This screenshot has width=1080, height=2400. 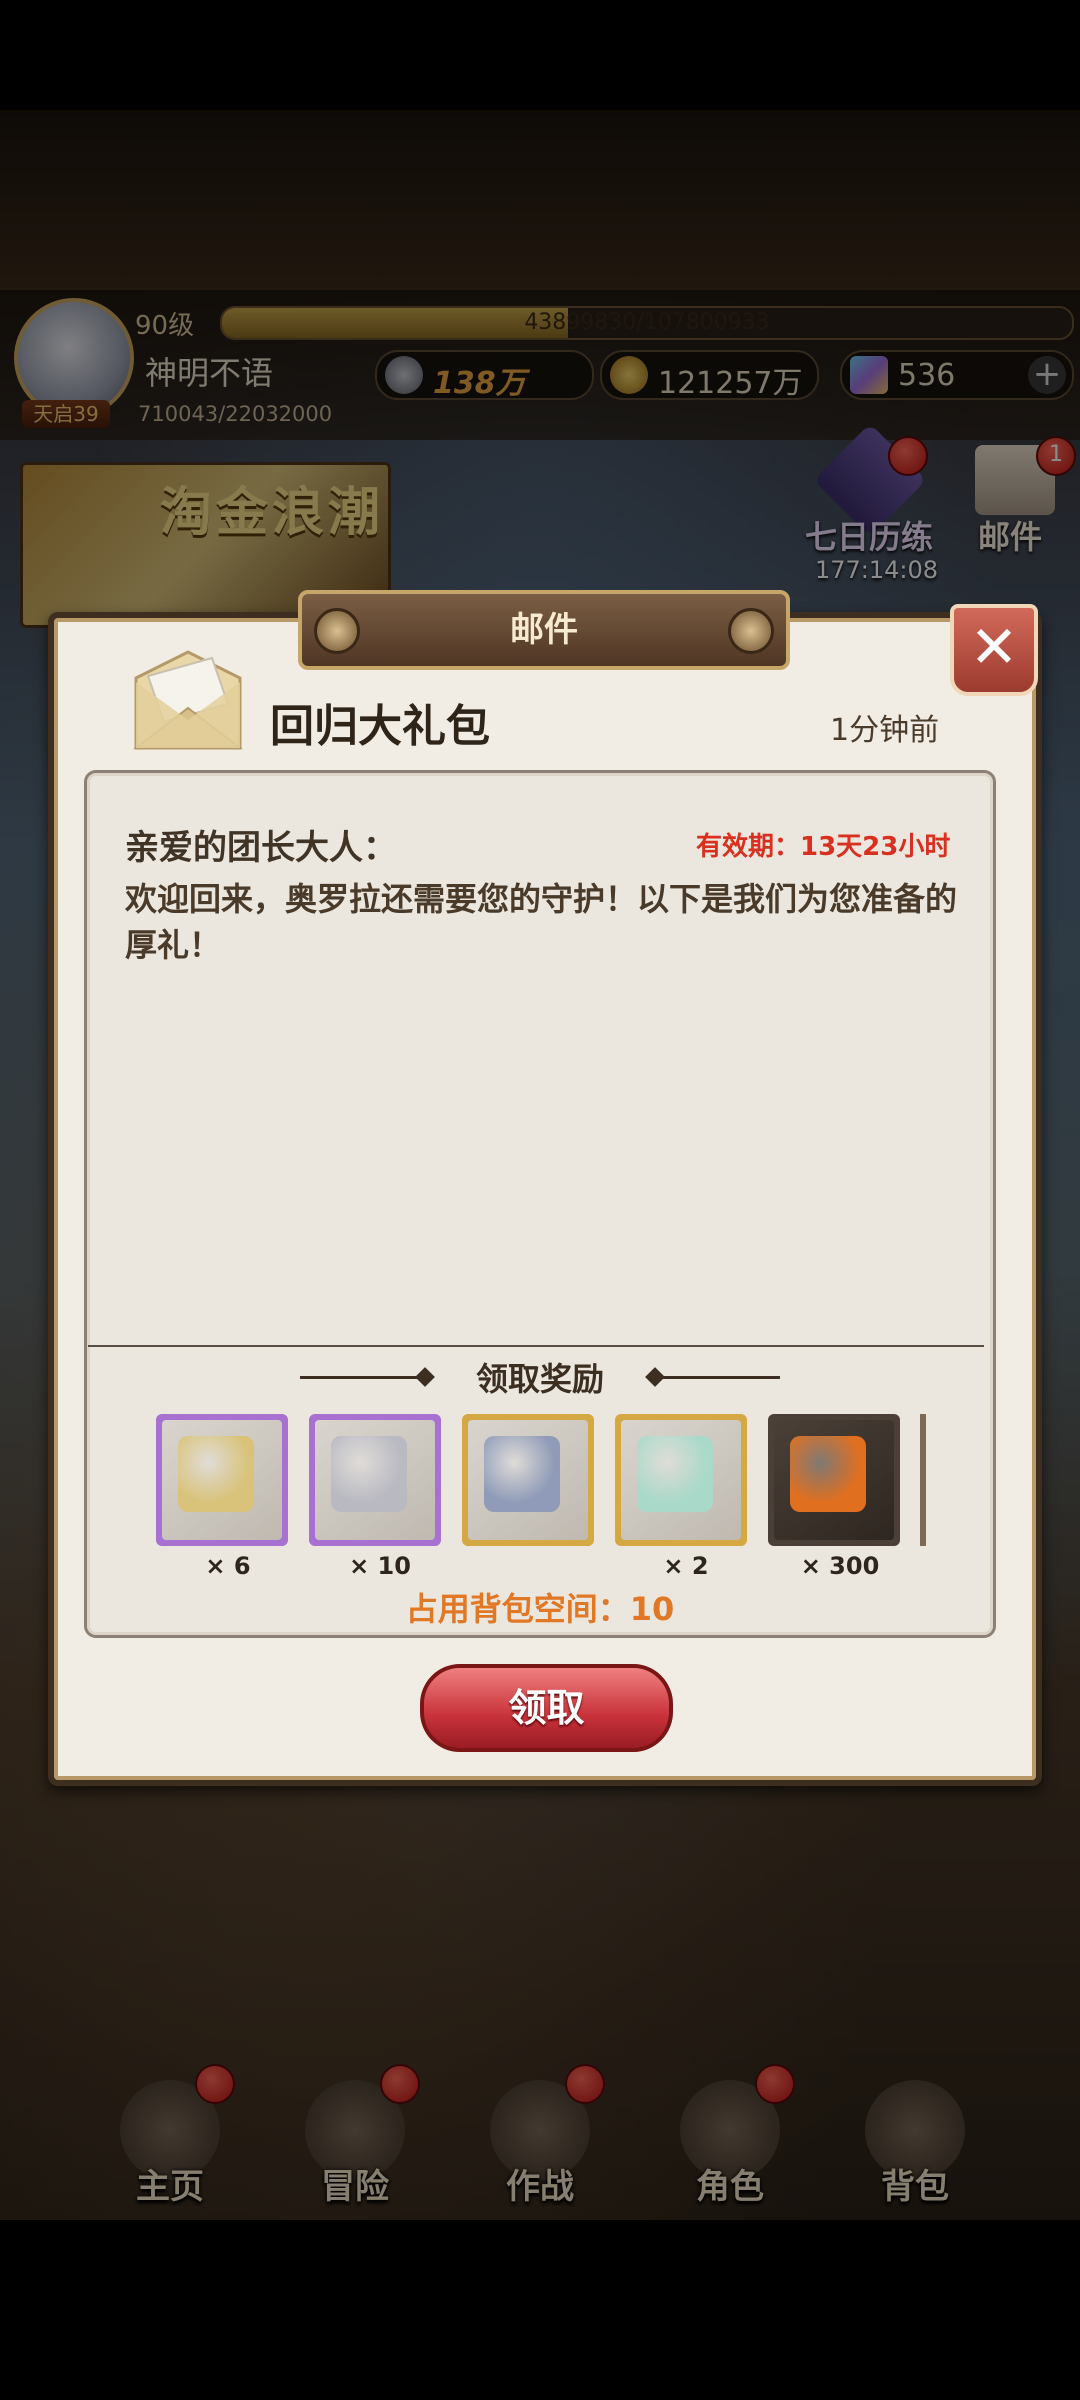 I want to click on rewards-header: 领取奖励, so click(x=539, y=1379).